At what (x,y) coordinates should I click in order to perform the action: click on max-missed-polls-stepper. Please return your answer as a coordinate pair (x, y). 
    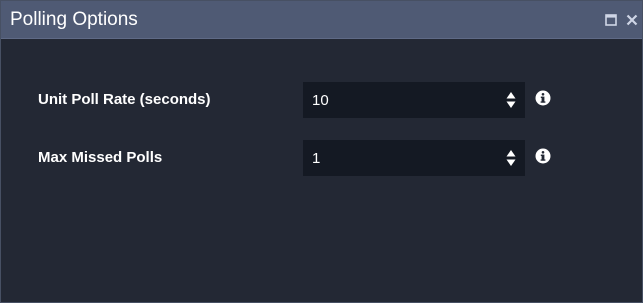
    Looking at the image, I should click on (511, 158).